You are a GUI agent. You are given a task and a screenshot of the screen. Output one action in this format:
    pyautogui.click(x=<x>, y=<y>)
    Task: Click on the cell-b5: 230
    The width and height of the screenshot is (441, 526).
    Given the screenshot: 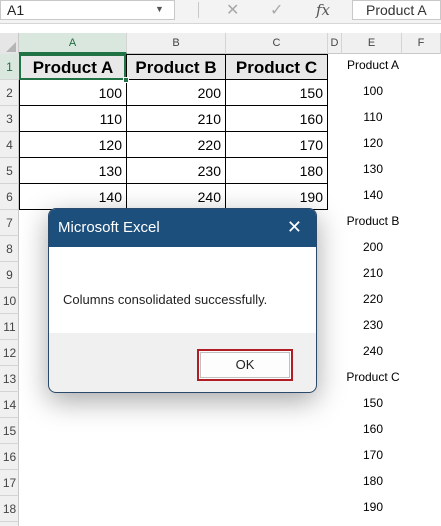 What is the action you would take?
    pyautogui.click(x=176, y=171)
    